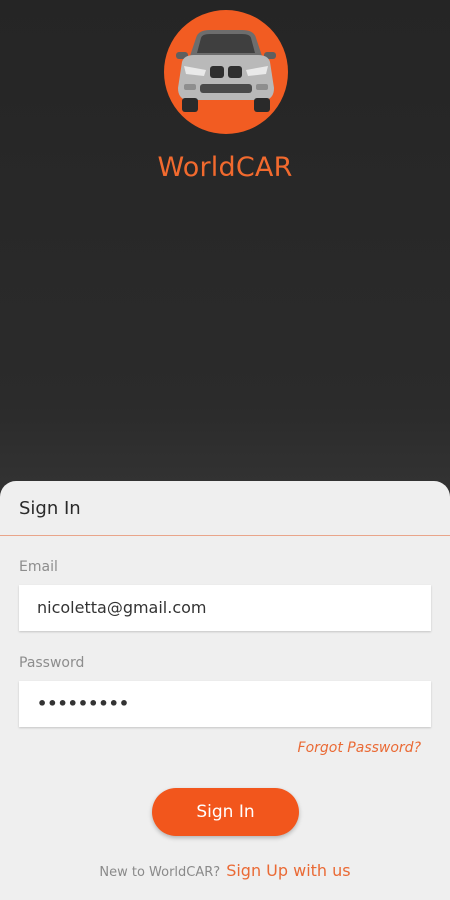 This screenshot has height=900, width=450. What do you see at coordinates (225, 812) in the screenshot?
I see `signin-button: Sign In` at bounding box center [225, 812].